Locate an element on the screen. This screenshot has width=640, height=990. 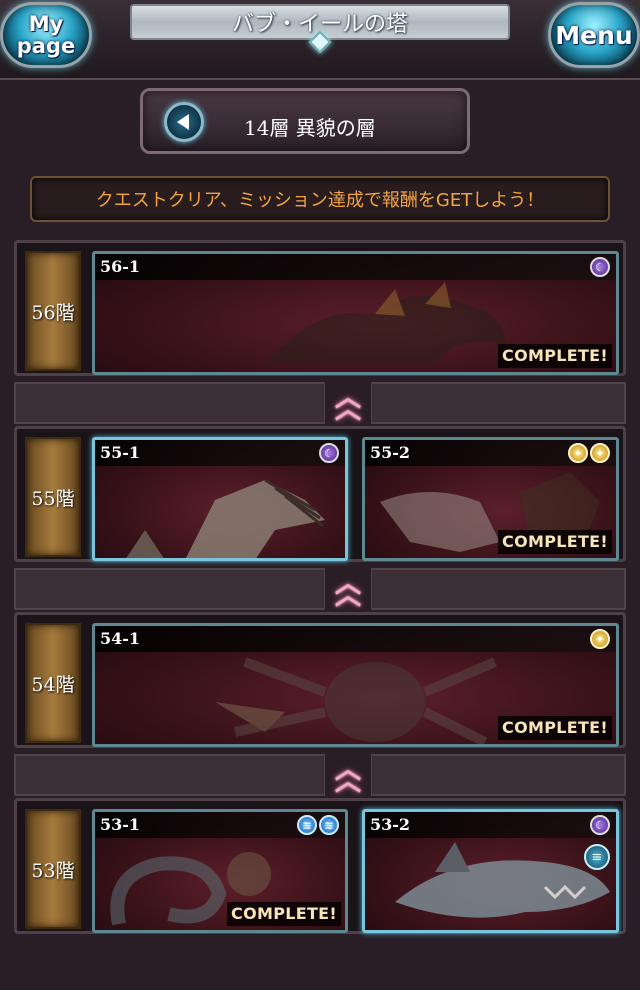
back-arrow-icon is located at coordinates (182, 122).